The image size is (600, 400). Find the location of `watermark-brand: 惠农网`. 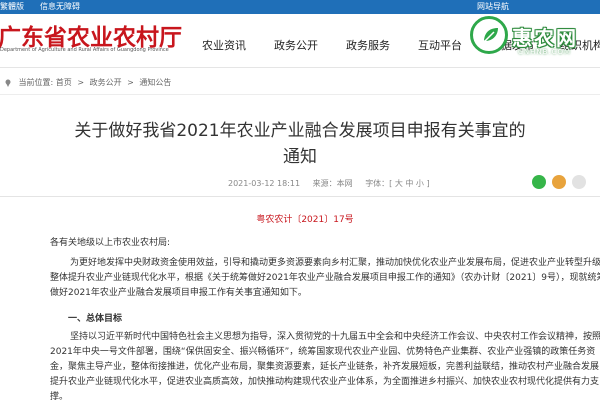

watermark-brand: 惠农网 is located at coordinates (545, 38).